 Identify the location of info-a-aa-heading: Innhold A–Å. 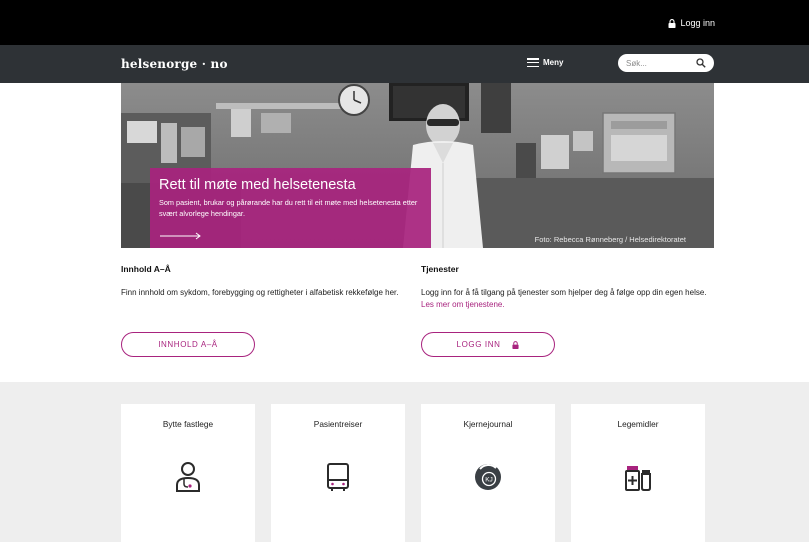
(146, 269).